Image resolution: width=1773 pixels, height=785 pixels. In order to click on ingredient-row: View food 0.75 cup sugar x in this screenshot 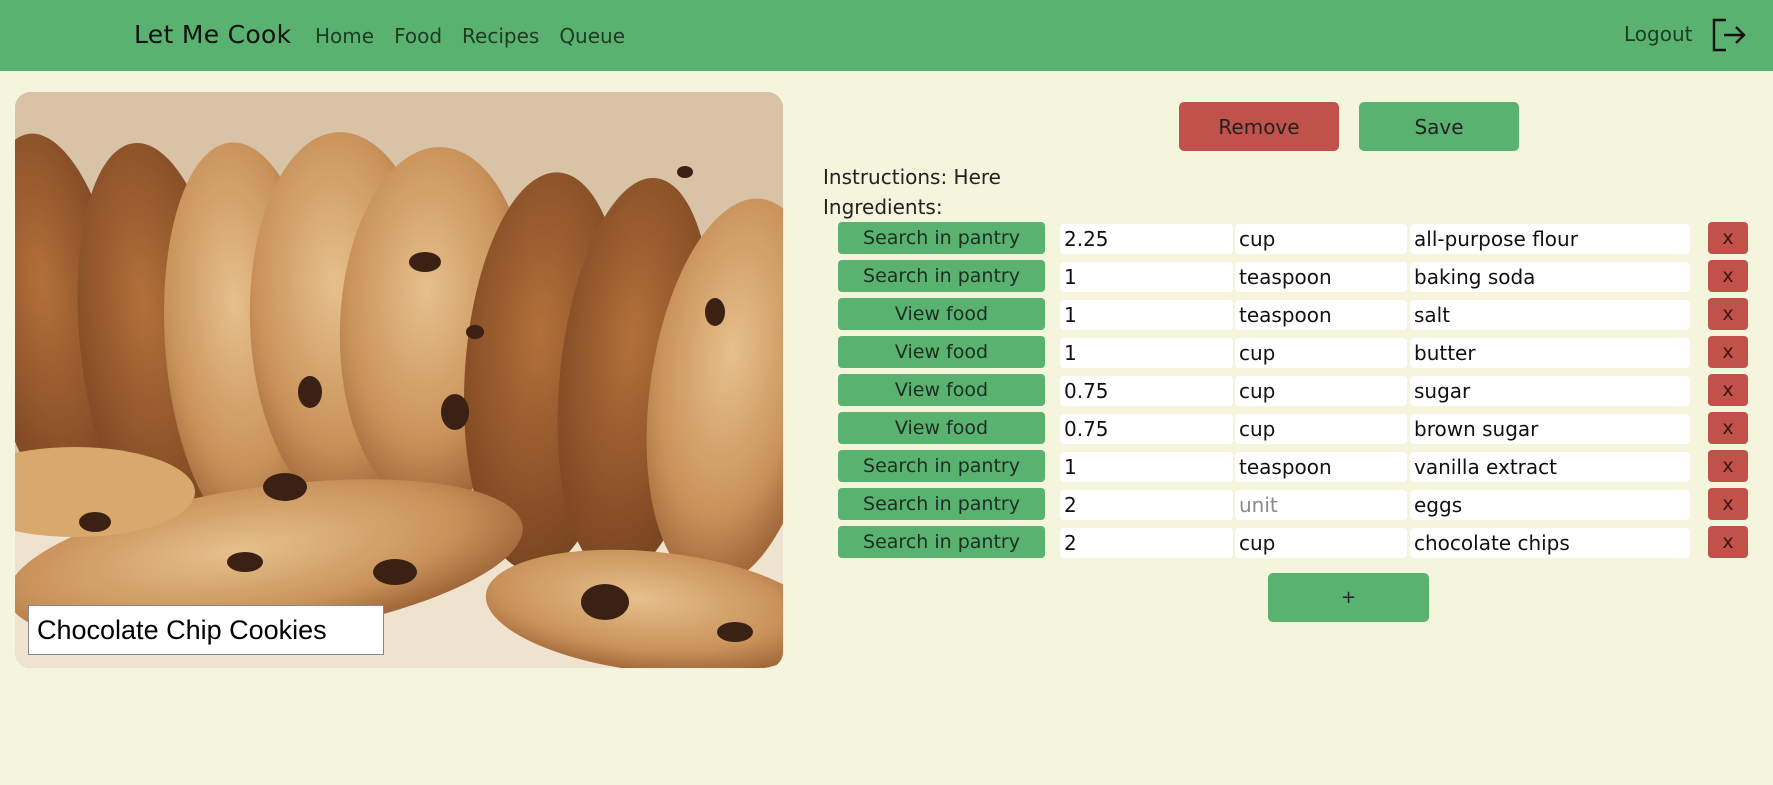, I will do `click(886, 391)`.